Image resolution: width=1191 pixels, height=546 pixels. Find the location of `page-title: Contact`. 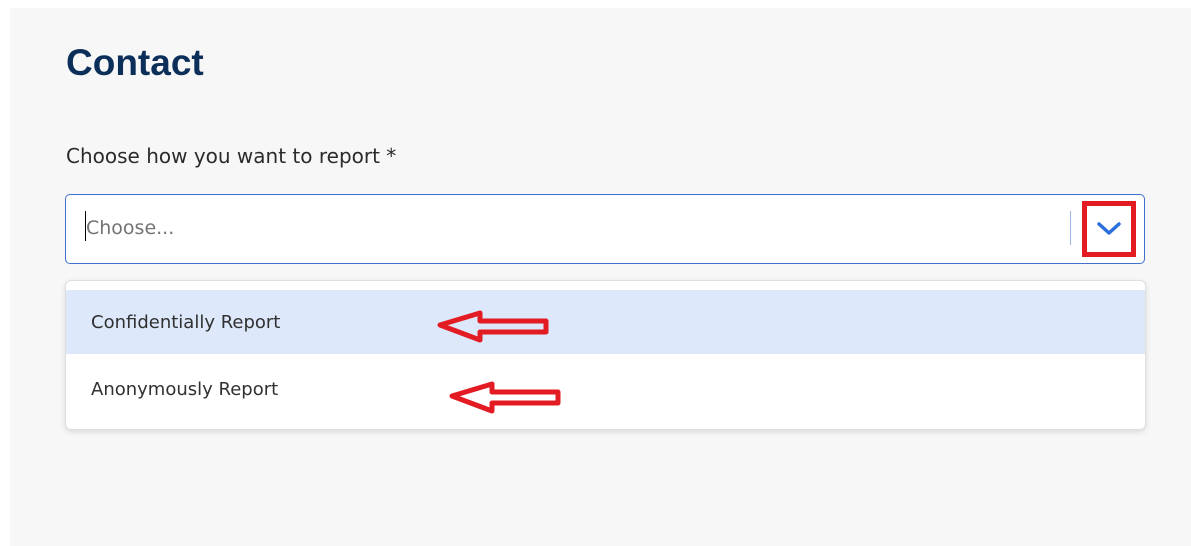

page-title: Contact is located at coordinates (135, 62).